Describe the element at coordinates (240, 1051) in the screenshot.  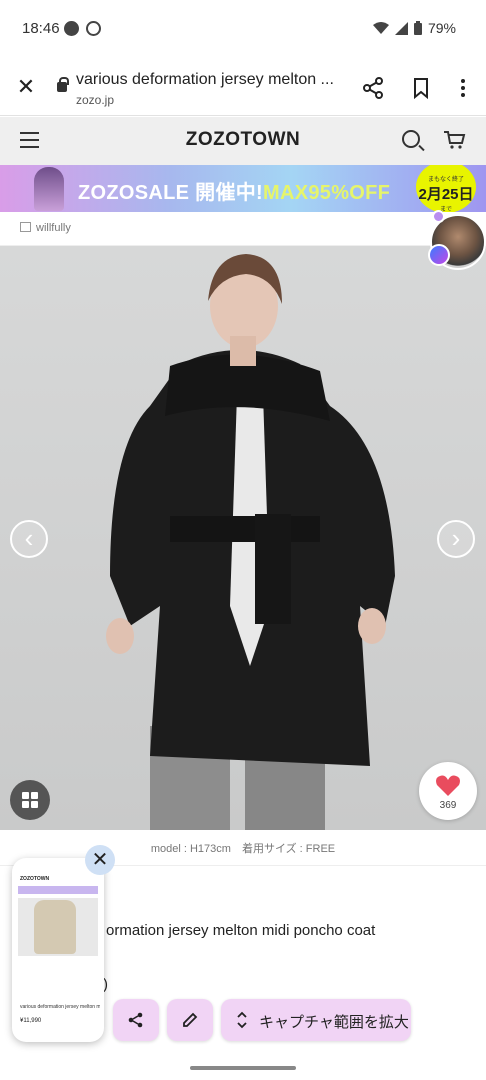
I see `obscured-text-line` at that location.